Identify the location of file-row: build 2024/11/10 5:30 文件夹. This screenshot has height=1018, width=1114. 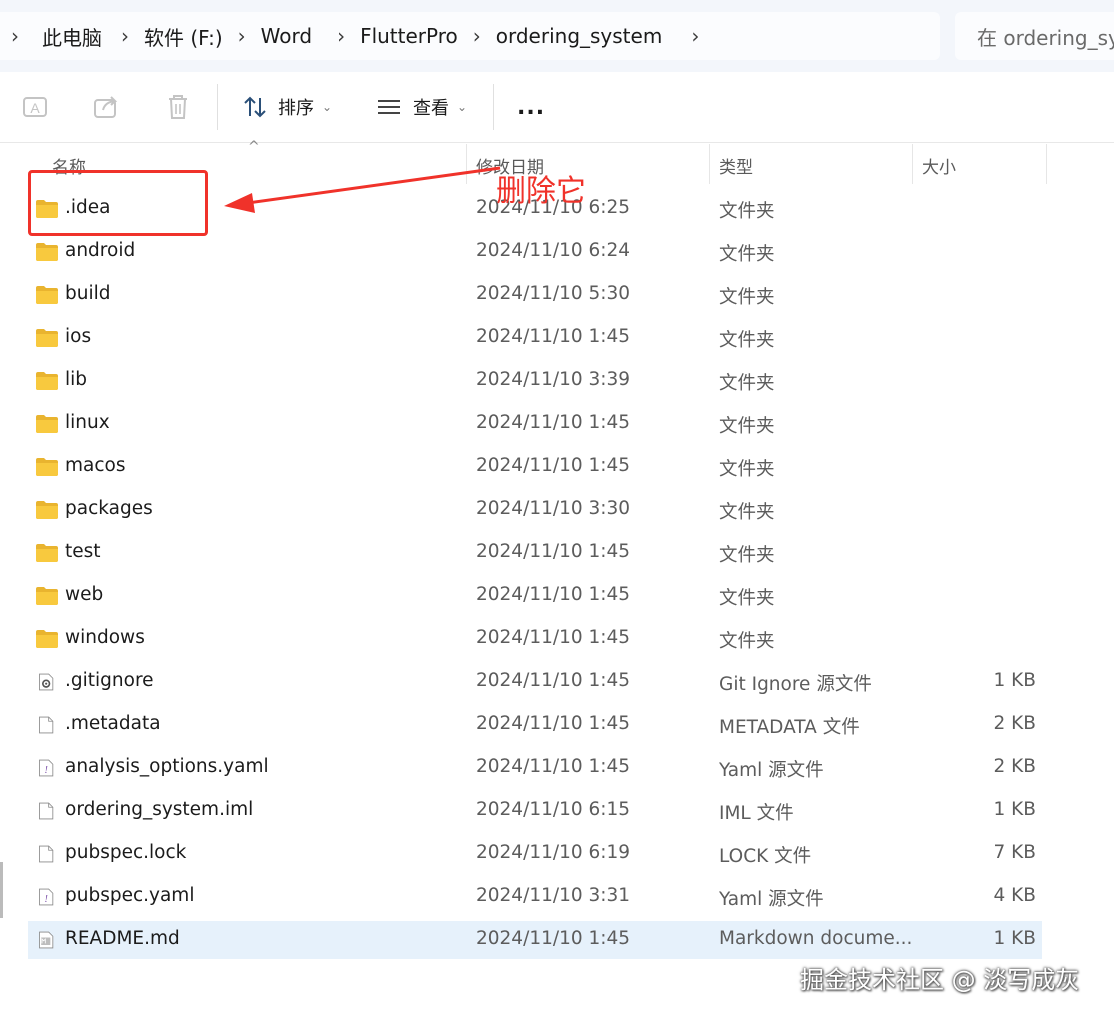
(535, 295).